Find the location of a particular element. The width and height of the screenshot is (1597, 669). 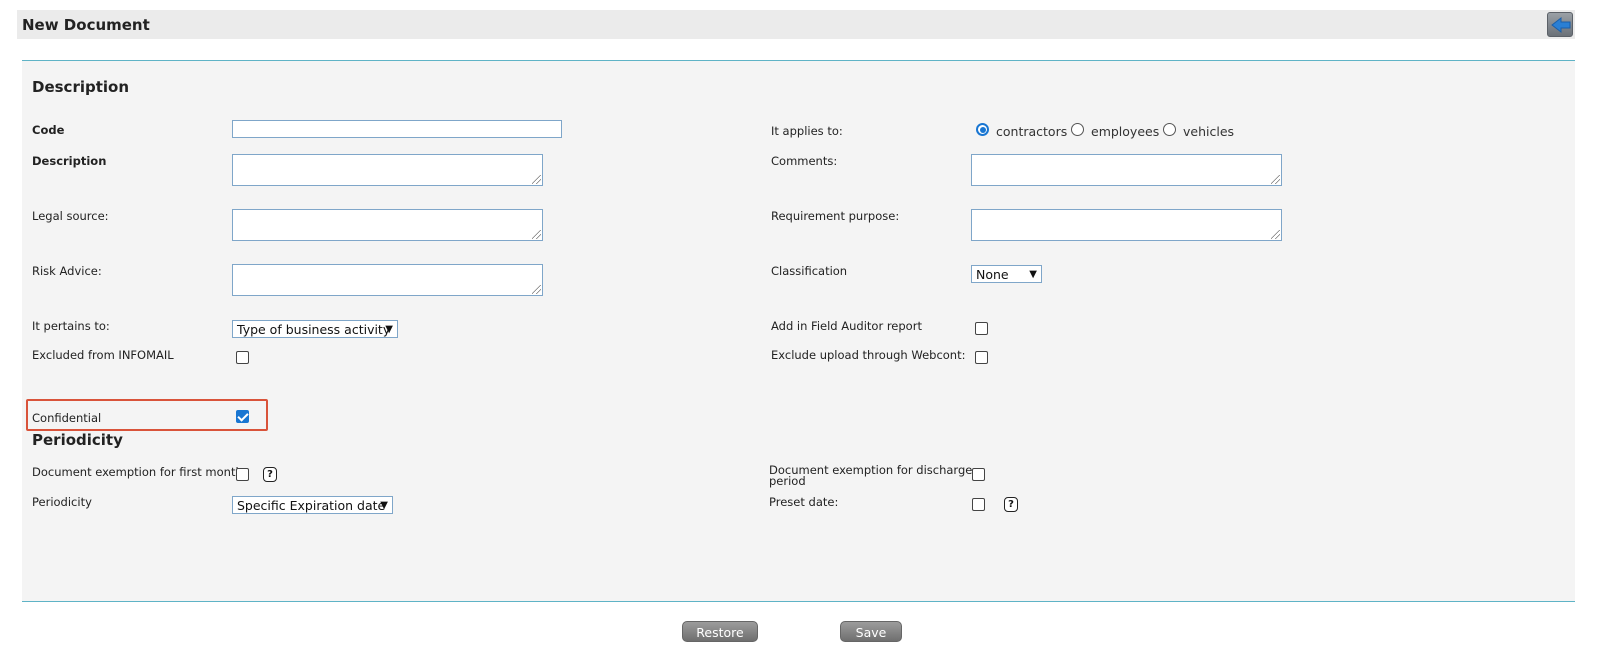

preset-date-label: Preset date: is located at coordinates (804, 502).